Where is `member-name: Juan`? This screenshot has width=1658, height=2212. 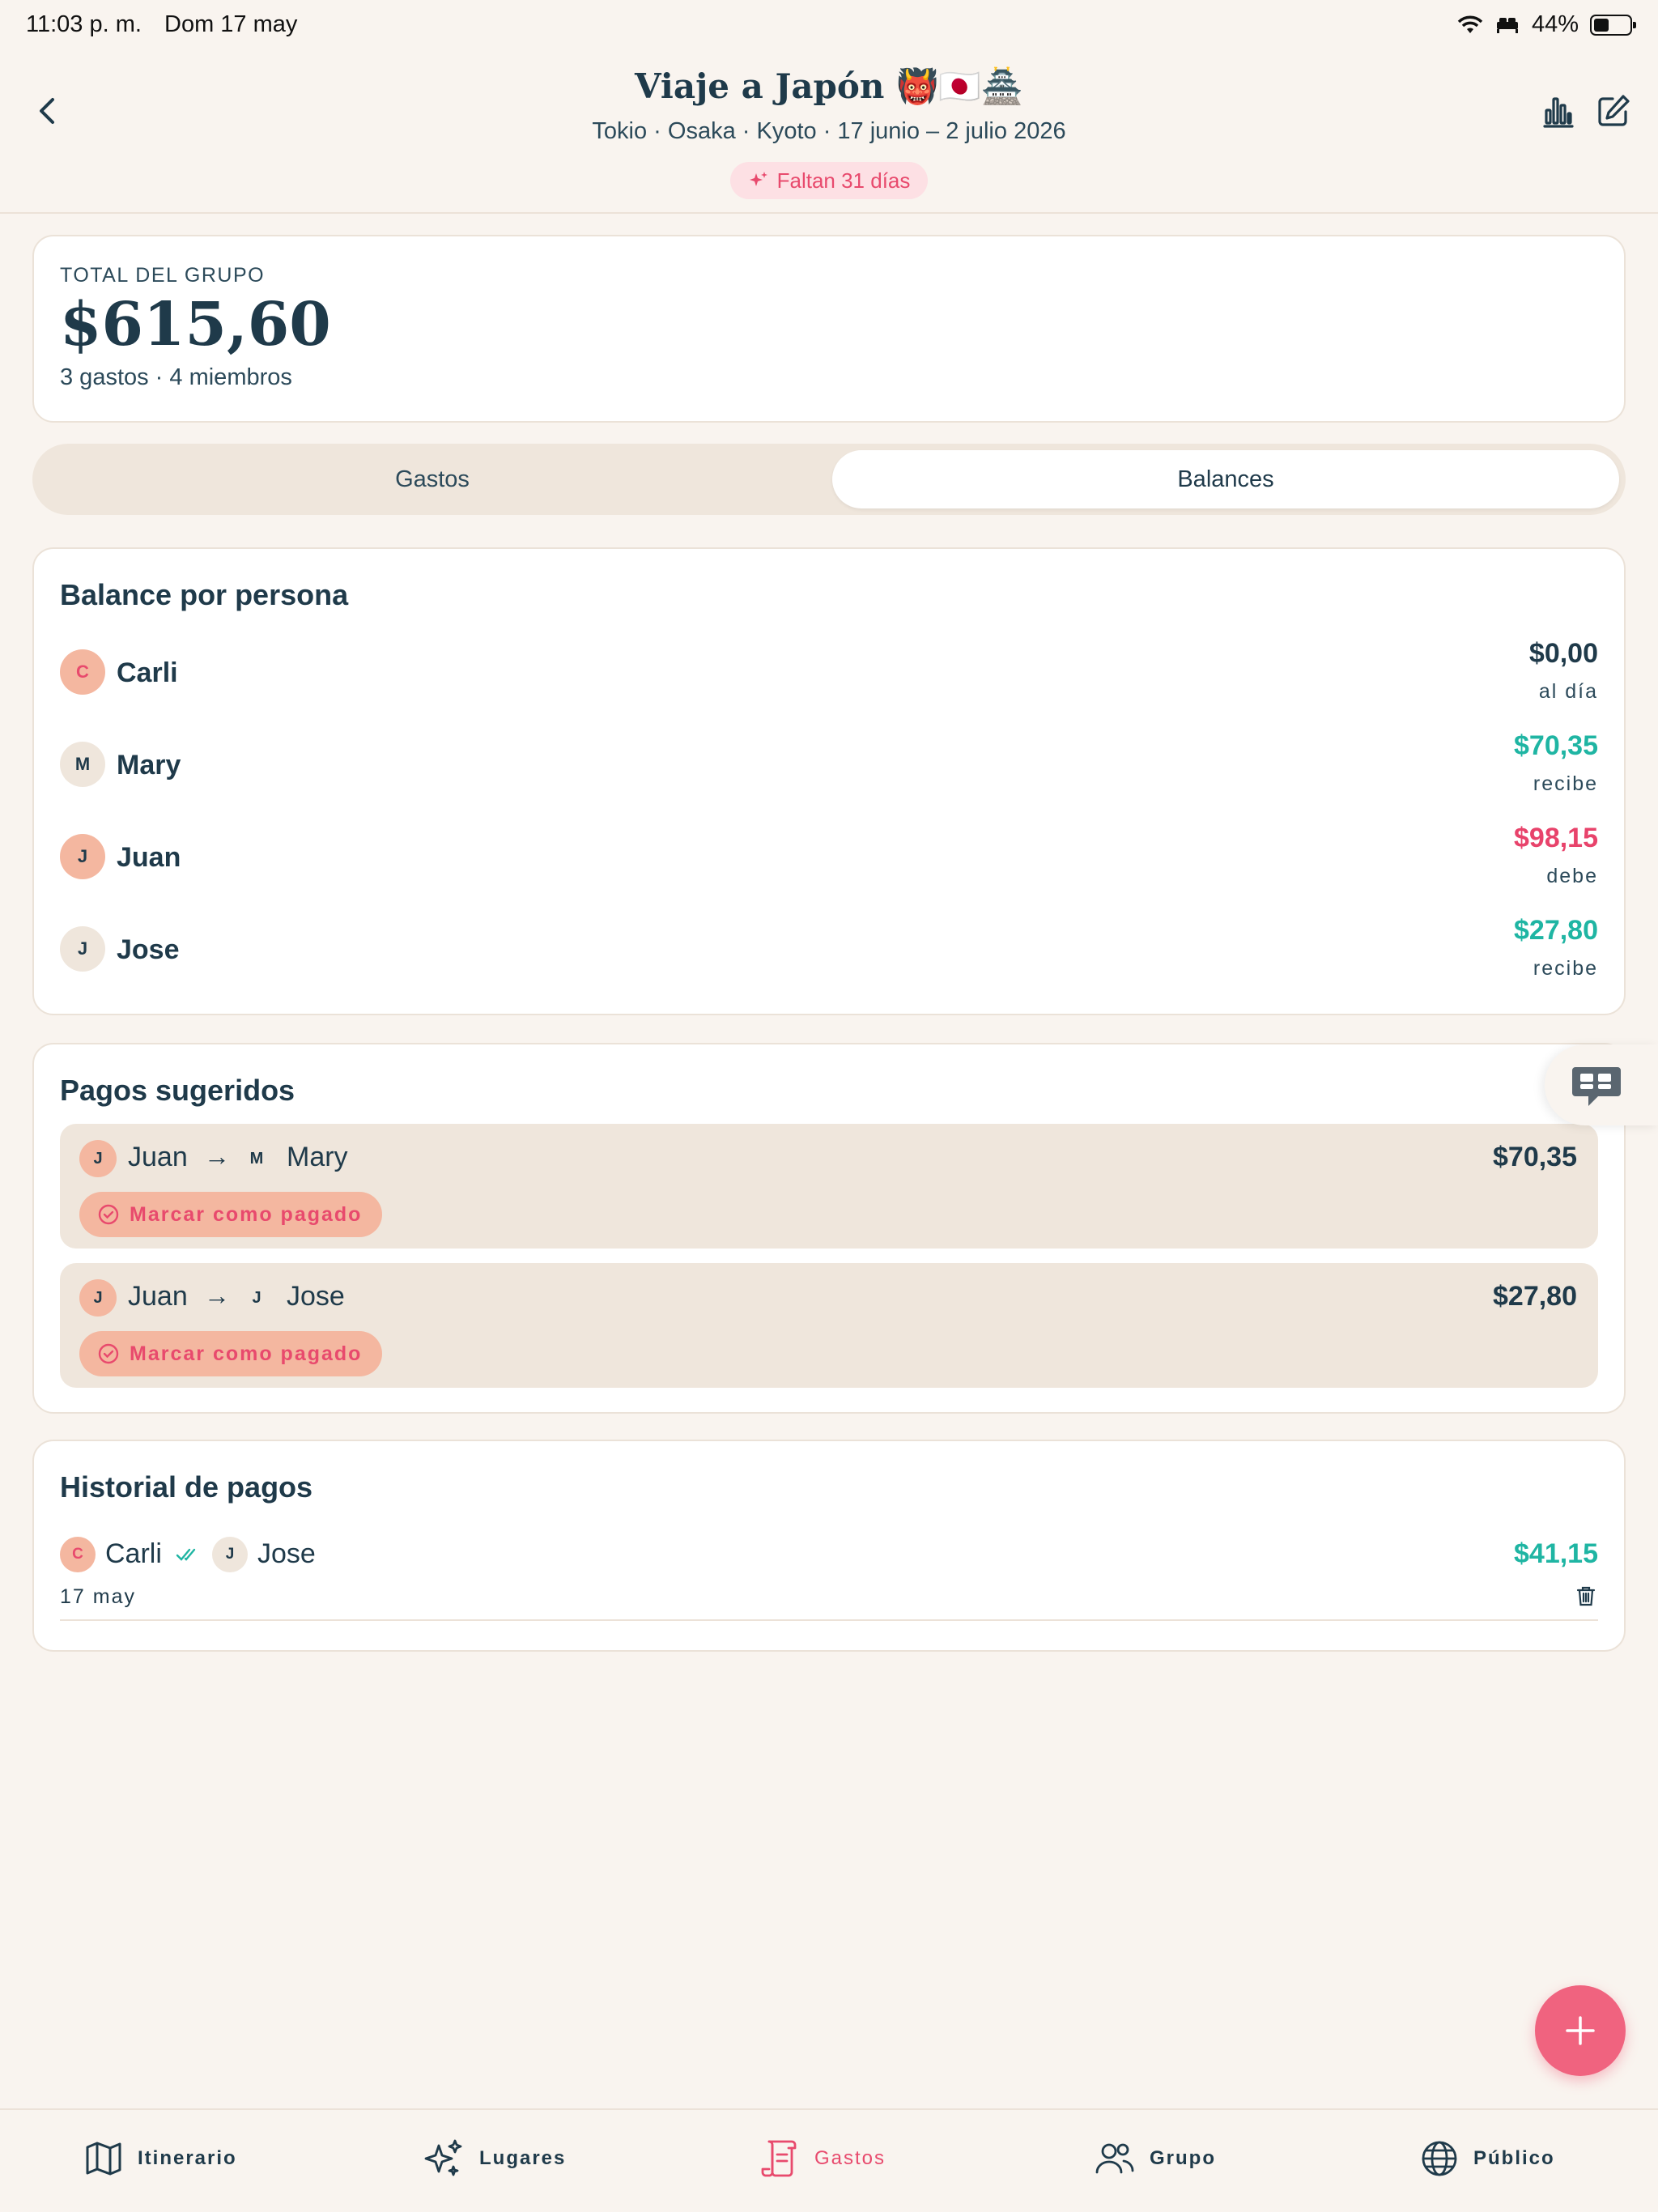
member-name: Juan is located at coordinates (149, 858).